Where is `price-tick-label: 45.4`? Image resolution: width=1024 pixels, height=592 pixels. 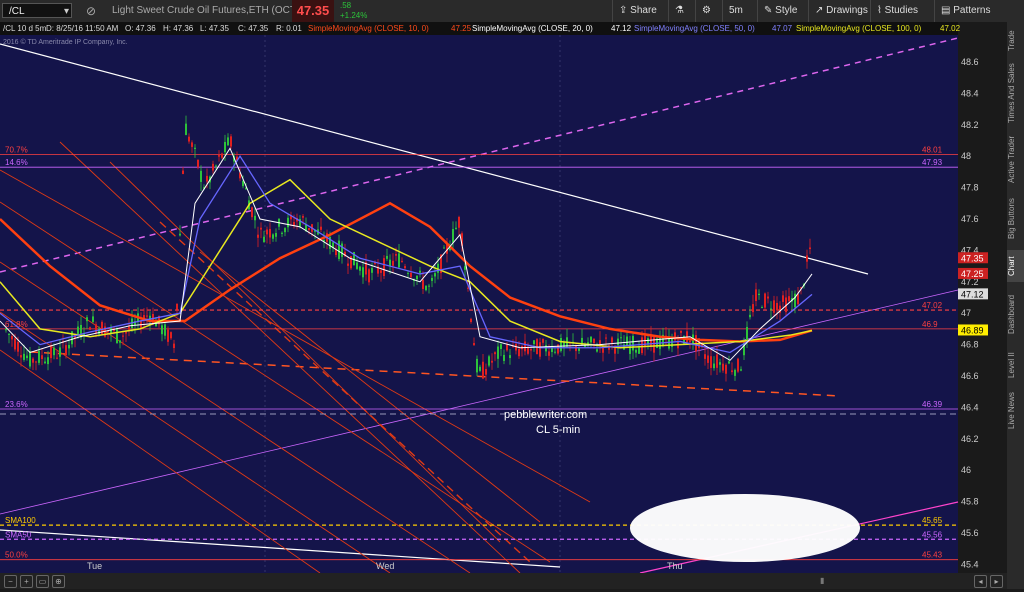 price-tick-label: 45.4 is located at coordinates (970, 564).